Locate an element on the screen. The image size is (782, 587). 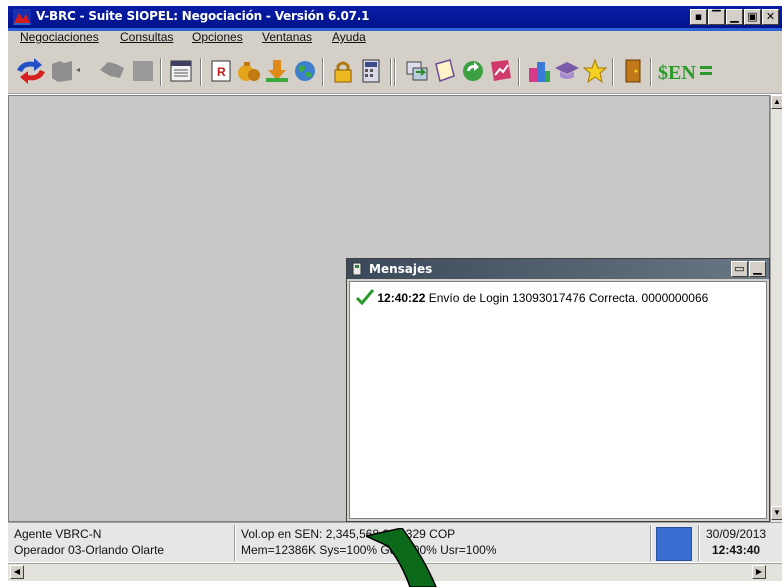
window-icon is located at coordinates (143, 71).